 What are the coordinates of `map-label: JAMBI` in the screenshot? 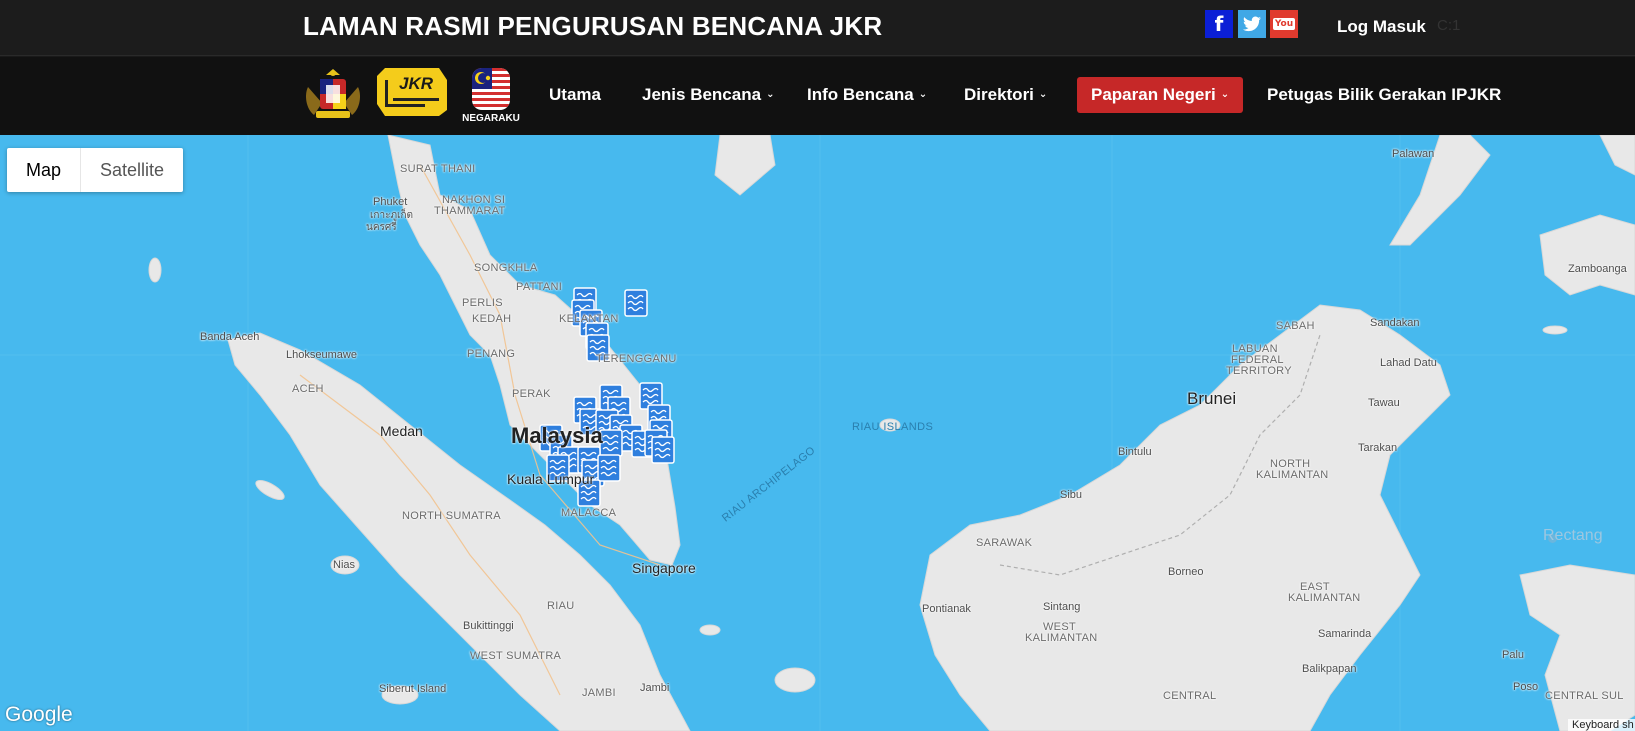 It's located at (599, 693).